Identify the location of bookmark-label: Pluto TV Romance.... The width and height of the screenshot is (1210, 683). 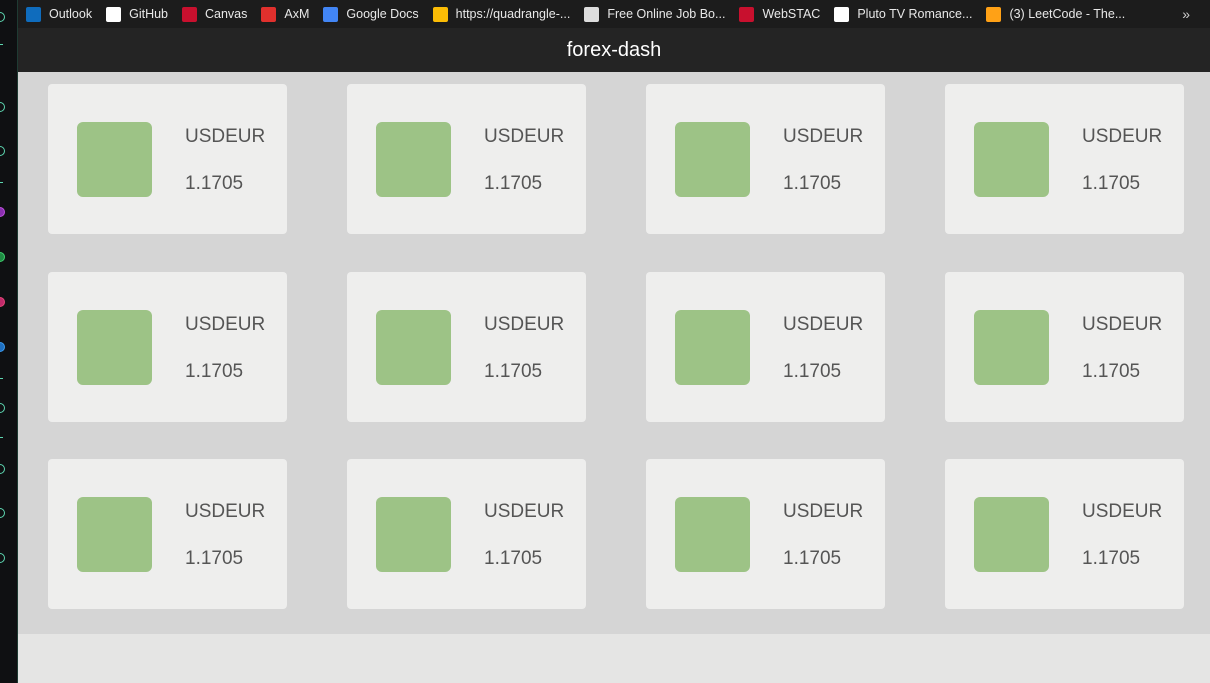
(915, 14).